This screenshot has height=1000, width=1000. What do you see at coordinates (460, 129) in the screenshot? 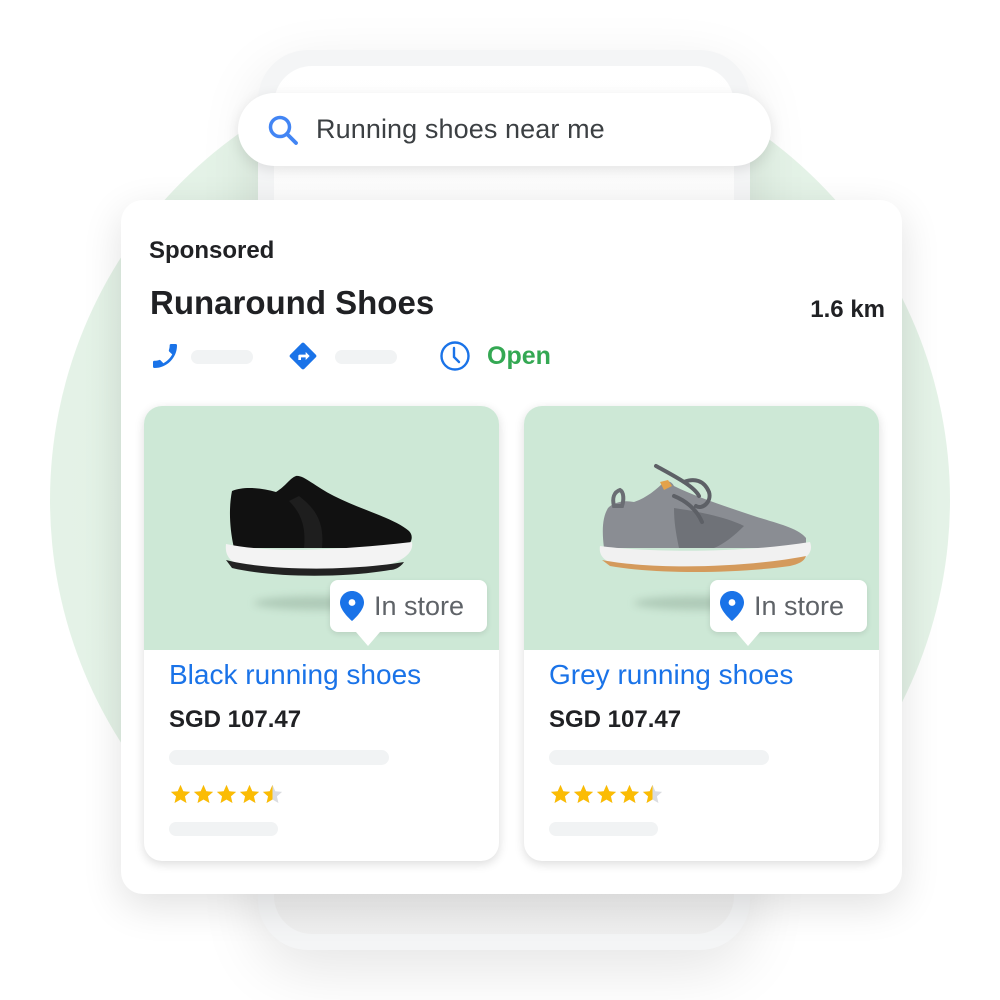
I see `search-input: Running shoes near me` at bounding box center [460, 129].